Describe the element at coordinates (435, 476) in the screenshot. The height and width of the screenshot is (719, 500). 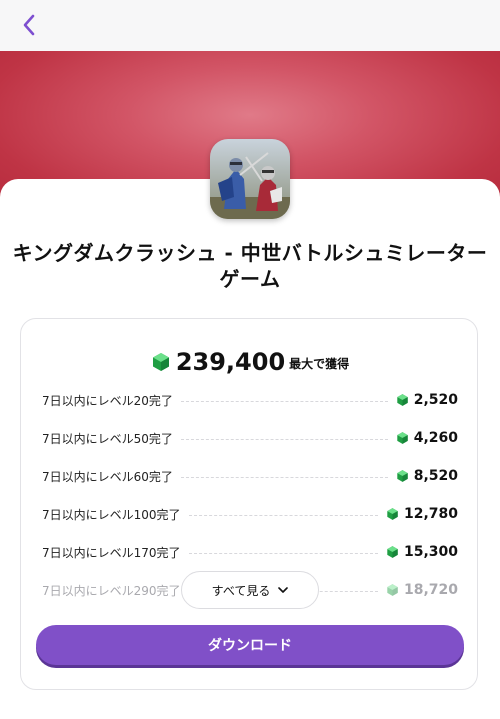
I see `task-reward-value: 8,520` at that location.